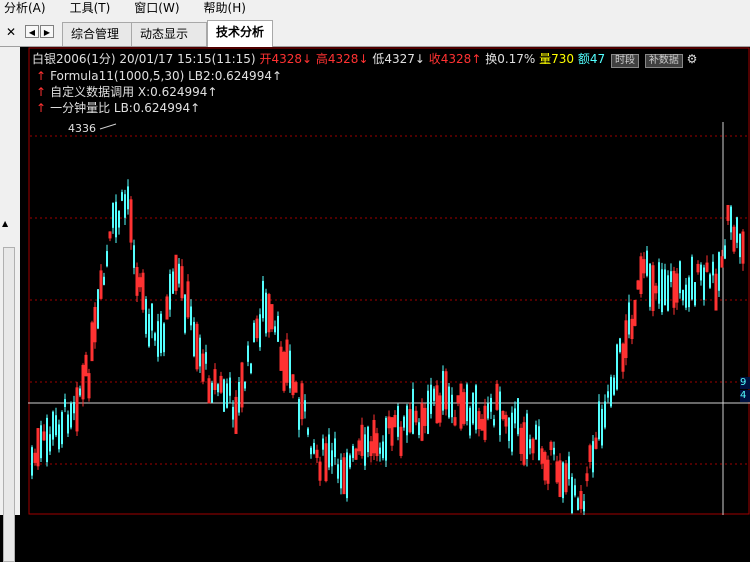  What do you see at coordinates (32, 31) in the screenshot?
I see `tab-scroll-left-icon: ◀` at bounding box center [32, 31].